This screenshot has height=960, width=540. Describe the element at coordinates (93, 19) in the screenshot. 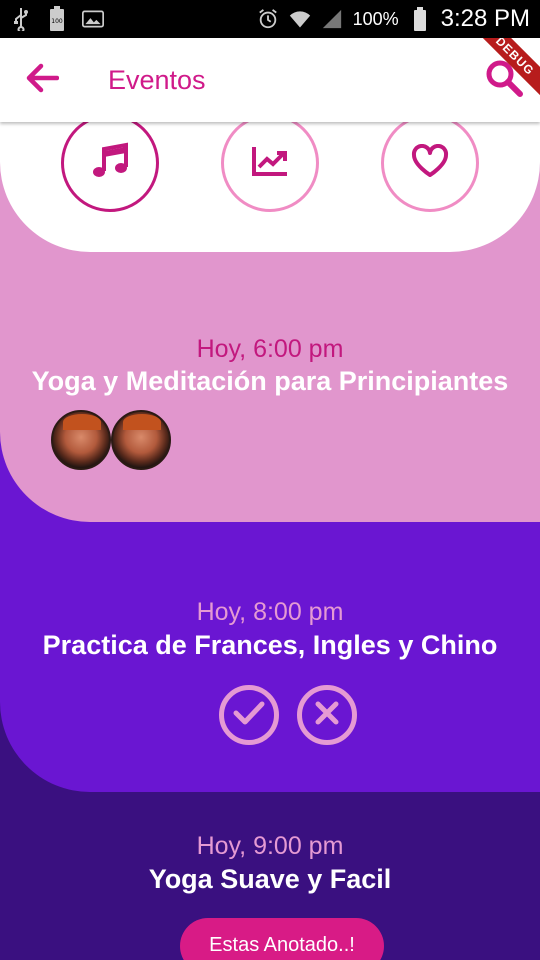

I see `image-icon` at that location.